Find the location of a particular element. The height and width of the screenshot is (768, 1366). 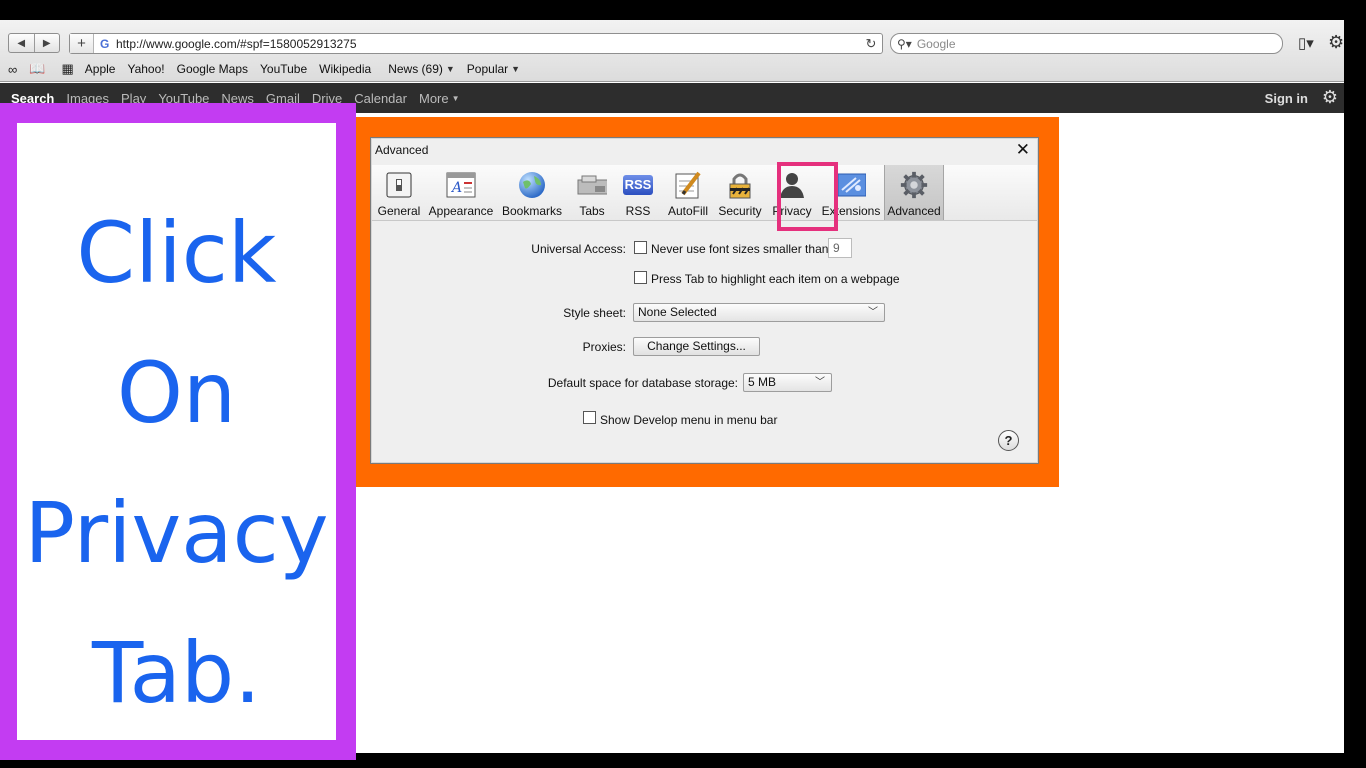

add-bookmark-icon: + is located at coordinates (82, 43).